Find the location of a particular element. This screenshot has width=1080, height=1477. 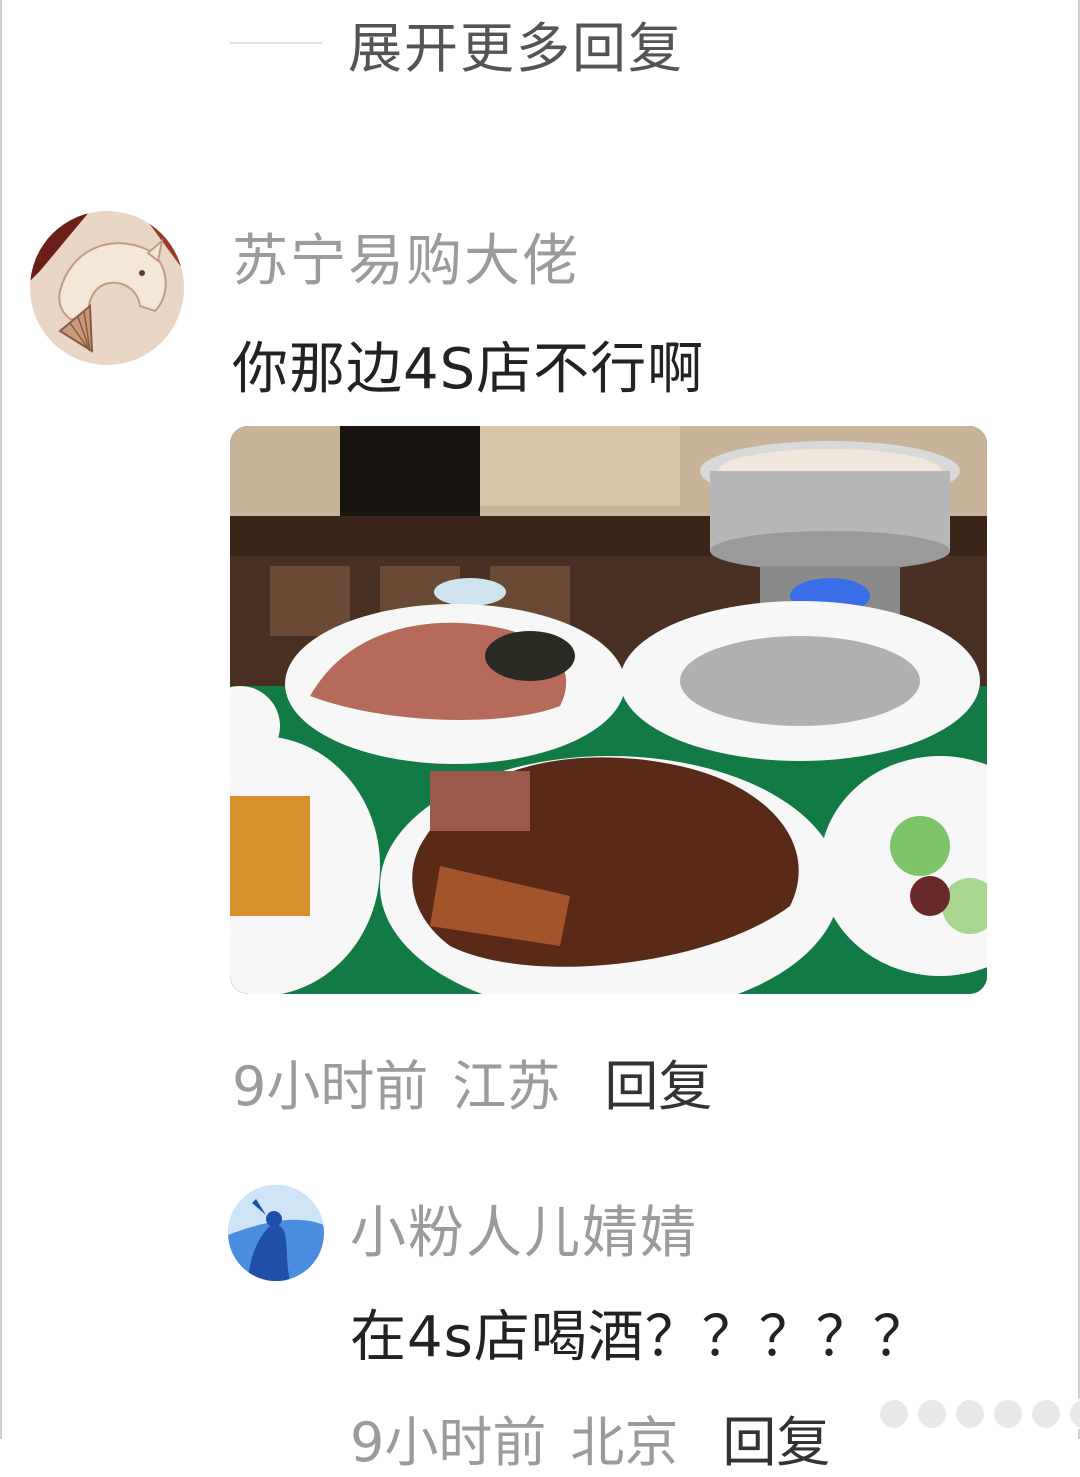

blue-figure-avatar-icon is located at coordinates (276, 1233).